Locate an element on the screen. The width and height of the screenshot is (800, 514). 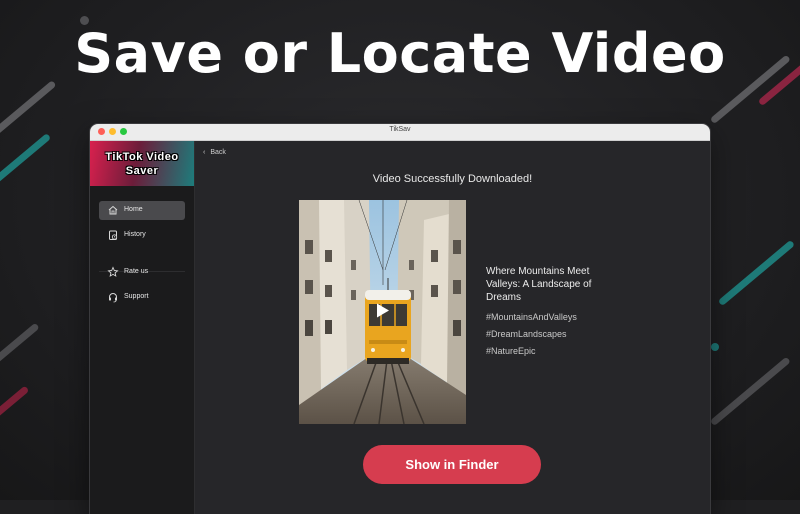
decorative-dot is located at coordinates (715, 347).